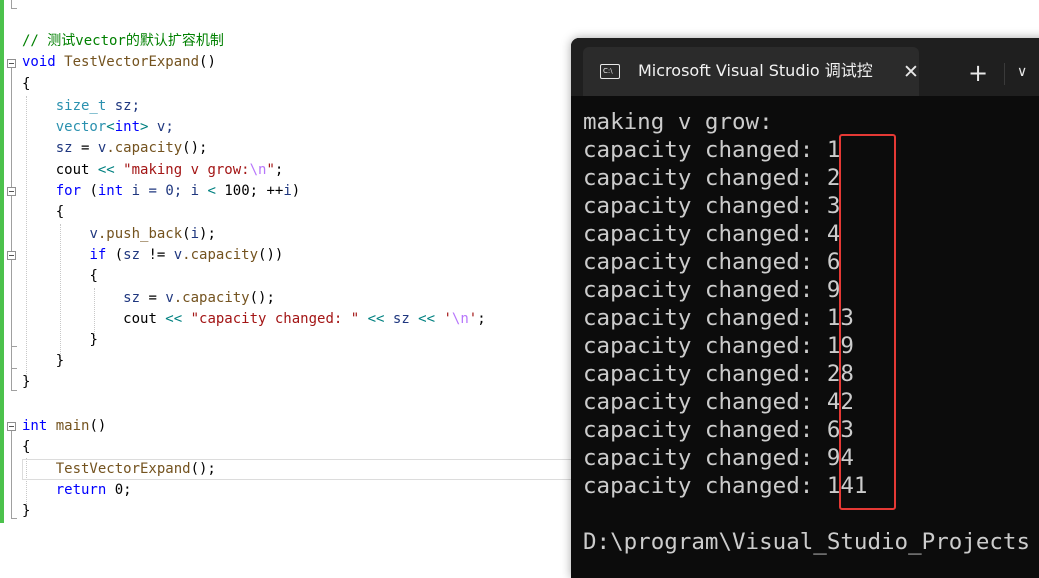 Image resolution: width=1039 pixels, height=578 pixels. What do you see at coordinates (806, 486) in the screenshot?
I see `console-line: capacity changed: 141` at bounding box center [806, 486].